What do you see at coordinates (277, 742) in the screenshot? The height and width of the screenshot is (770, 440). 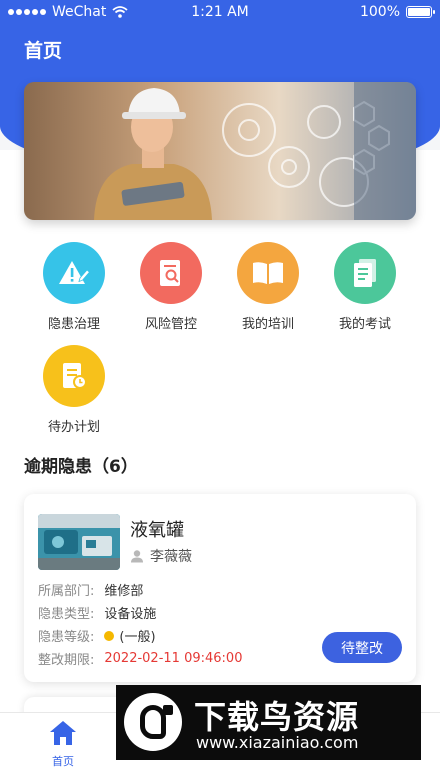 I see `watermark-url: www.xiazainiao.com` at bounding box center [277, 742].